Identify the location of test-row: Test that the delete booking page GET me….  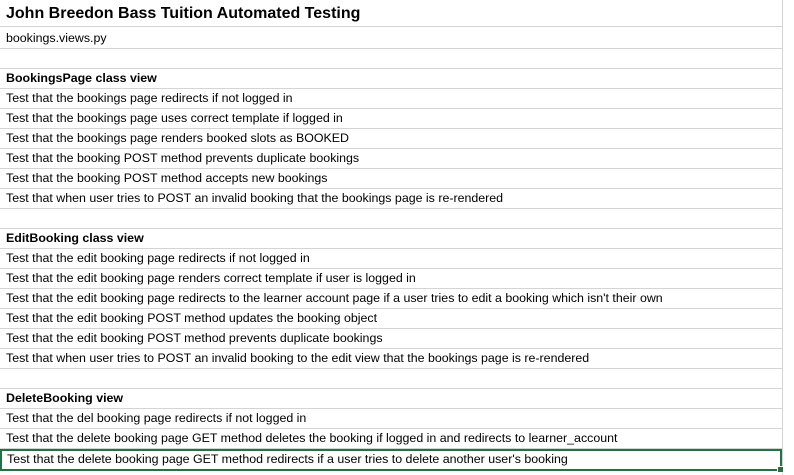
(391, 439).